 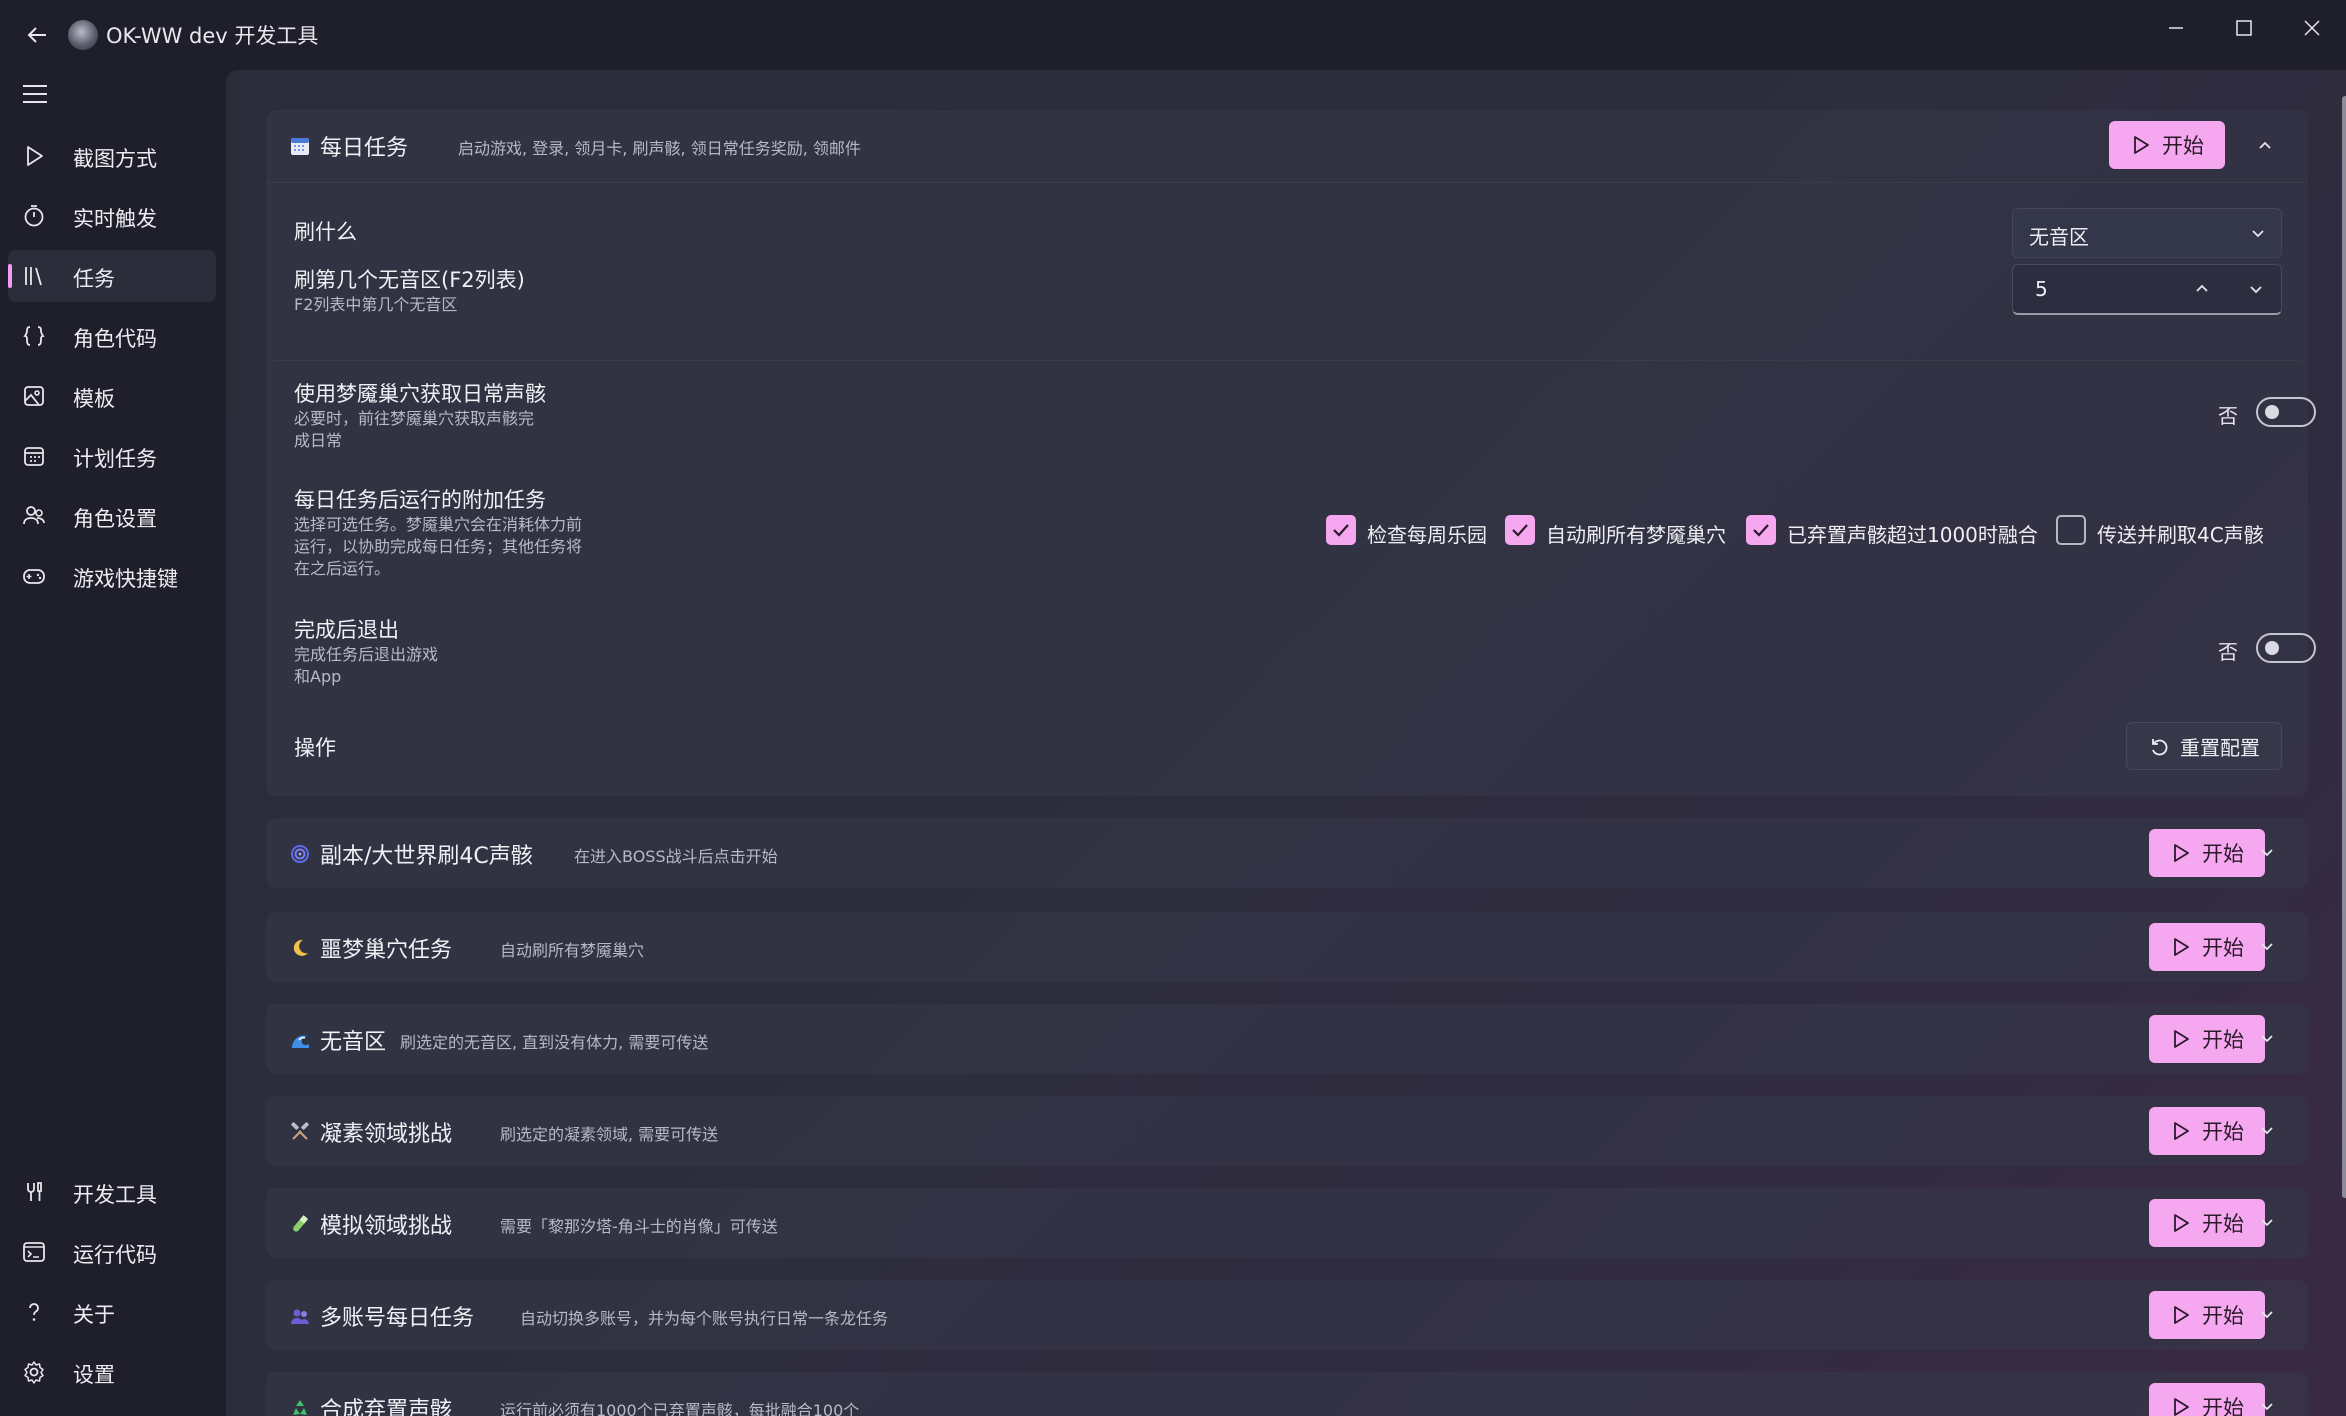 What do you see at coordinates (572, 950) in the screenshot?
I see `task-description: 自动刷所有梦魇巢穴` at bounding box center [572, 950].